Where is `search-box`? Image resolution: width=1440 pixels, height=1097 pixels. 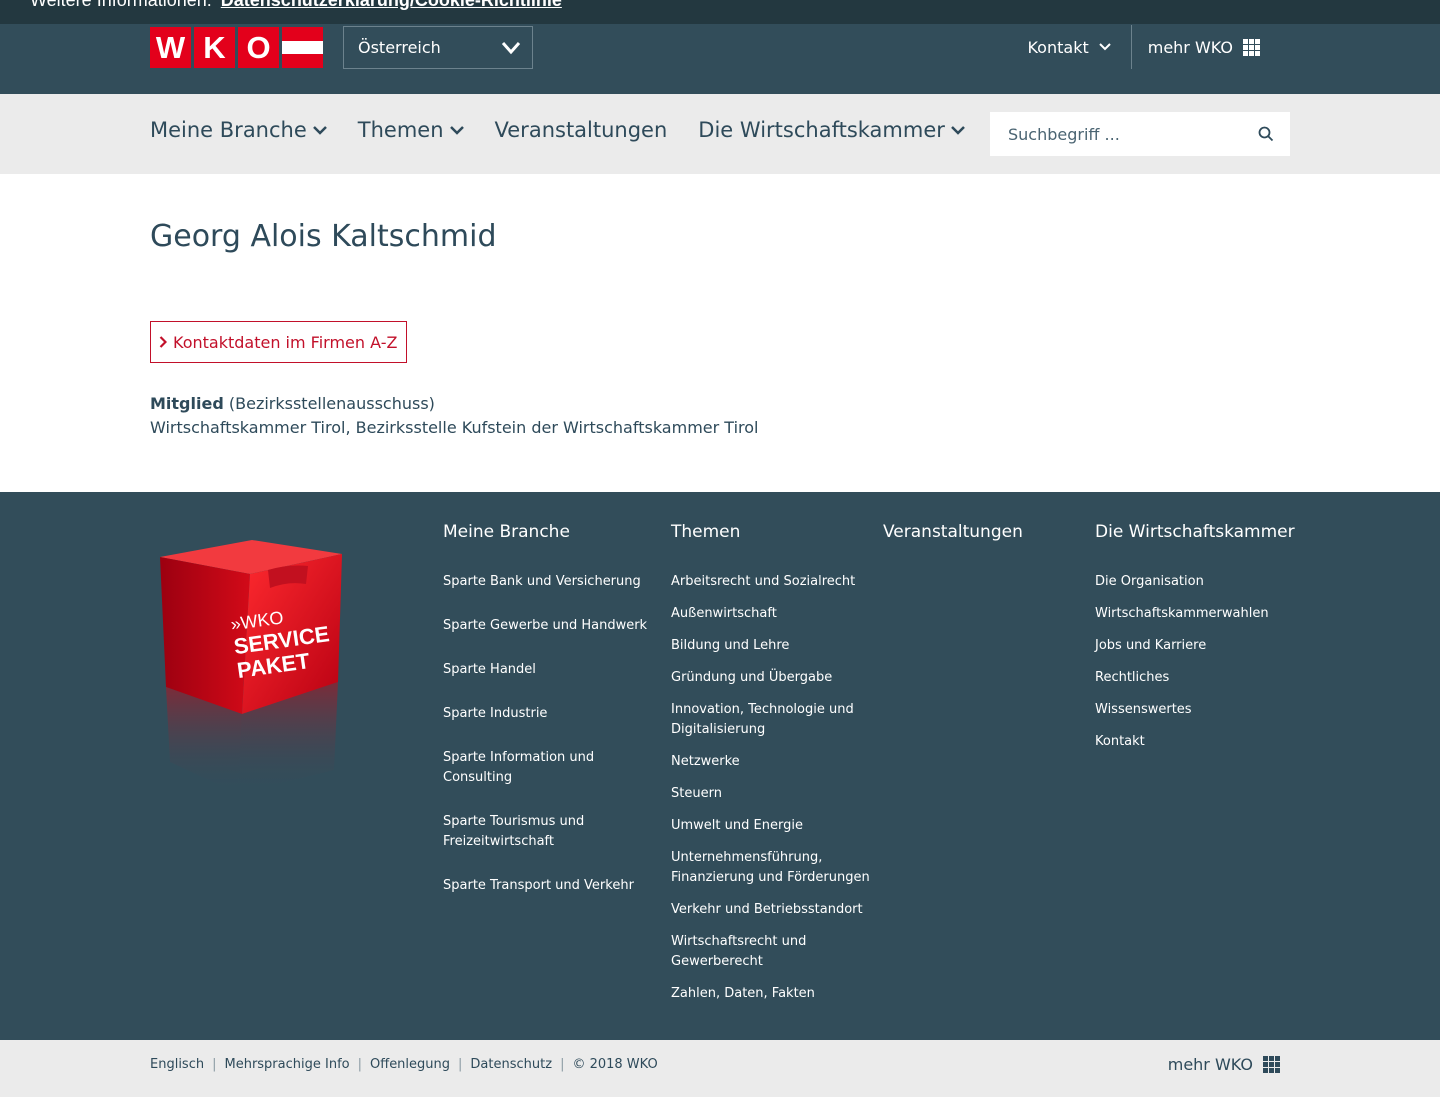 search-box is located at coordinates (1140, 134).